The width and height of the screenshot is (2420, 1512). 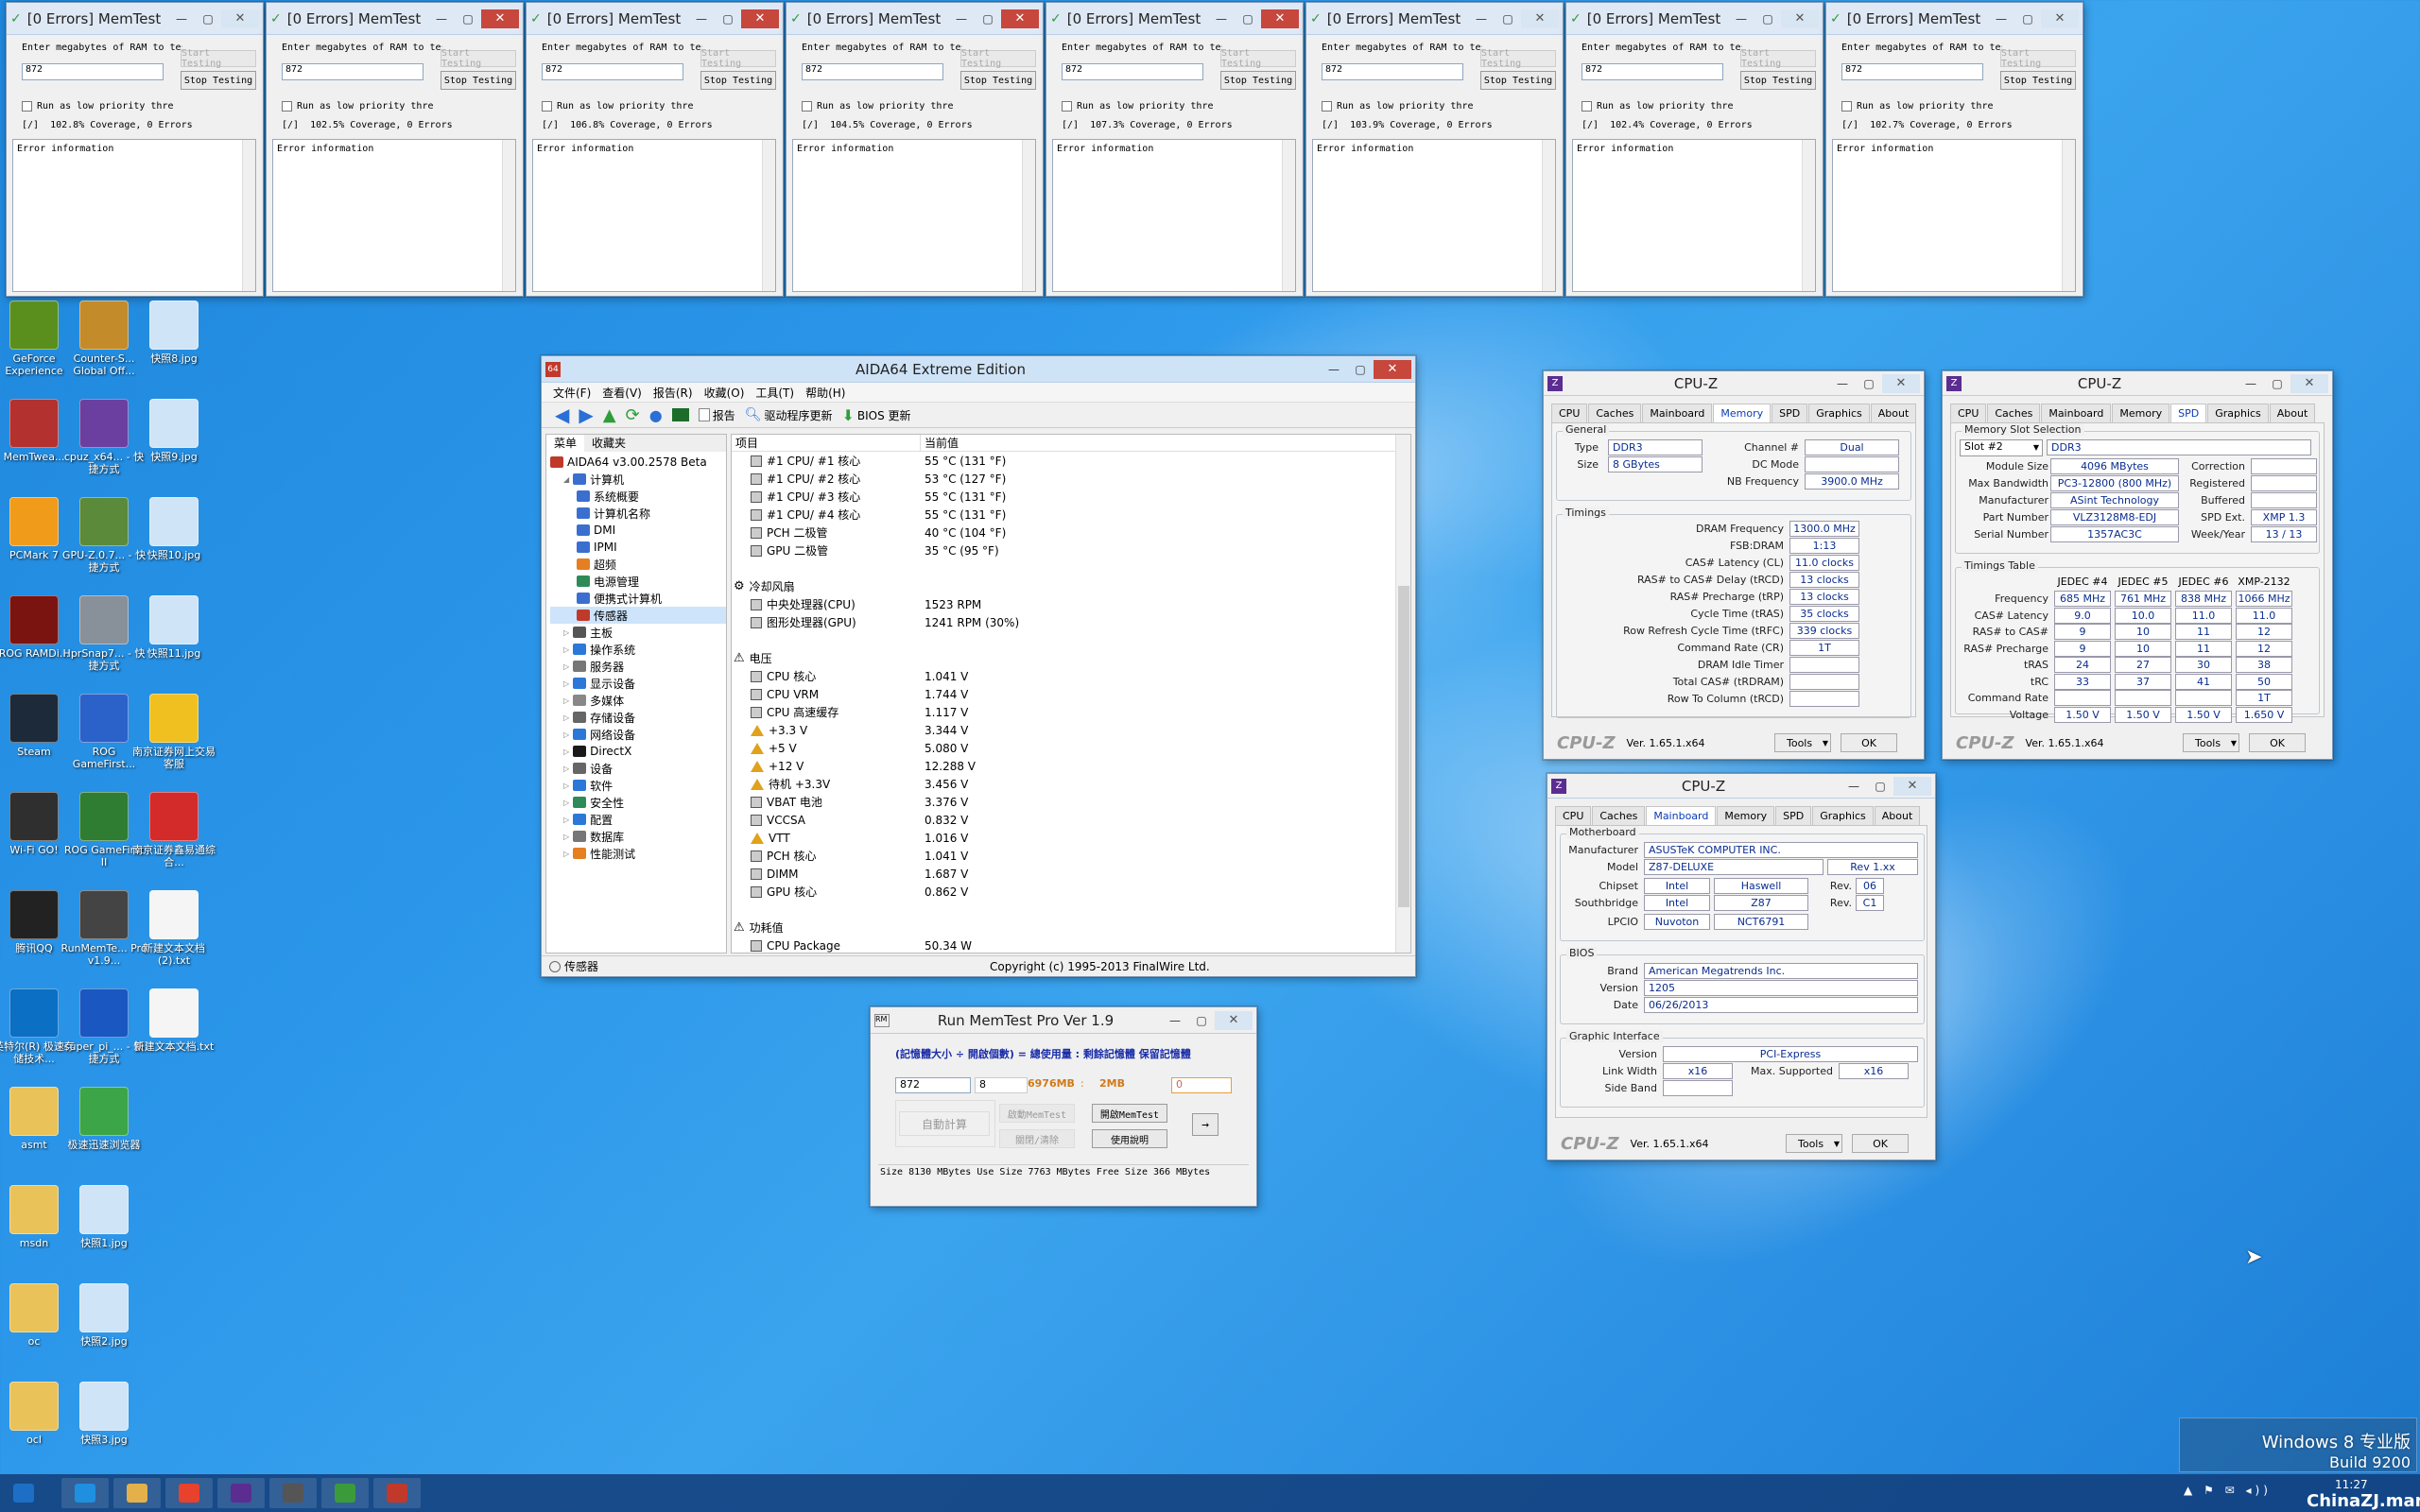 What do you see at coordinates (1071, 676) in the screenshot?
I see `sensor-row: CPU 核心 1.041 V` at bounding box center [1071, 676].